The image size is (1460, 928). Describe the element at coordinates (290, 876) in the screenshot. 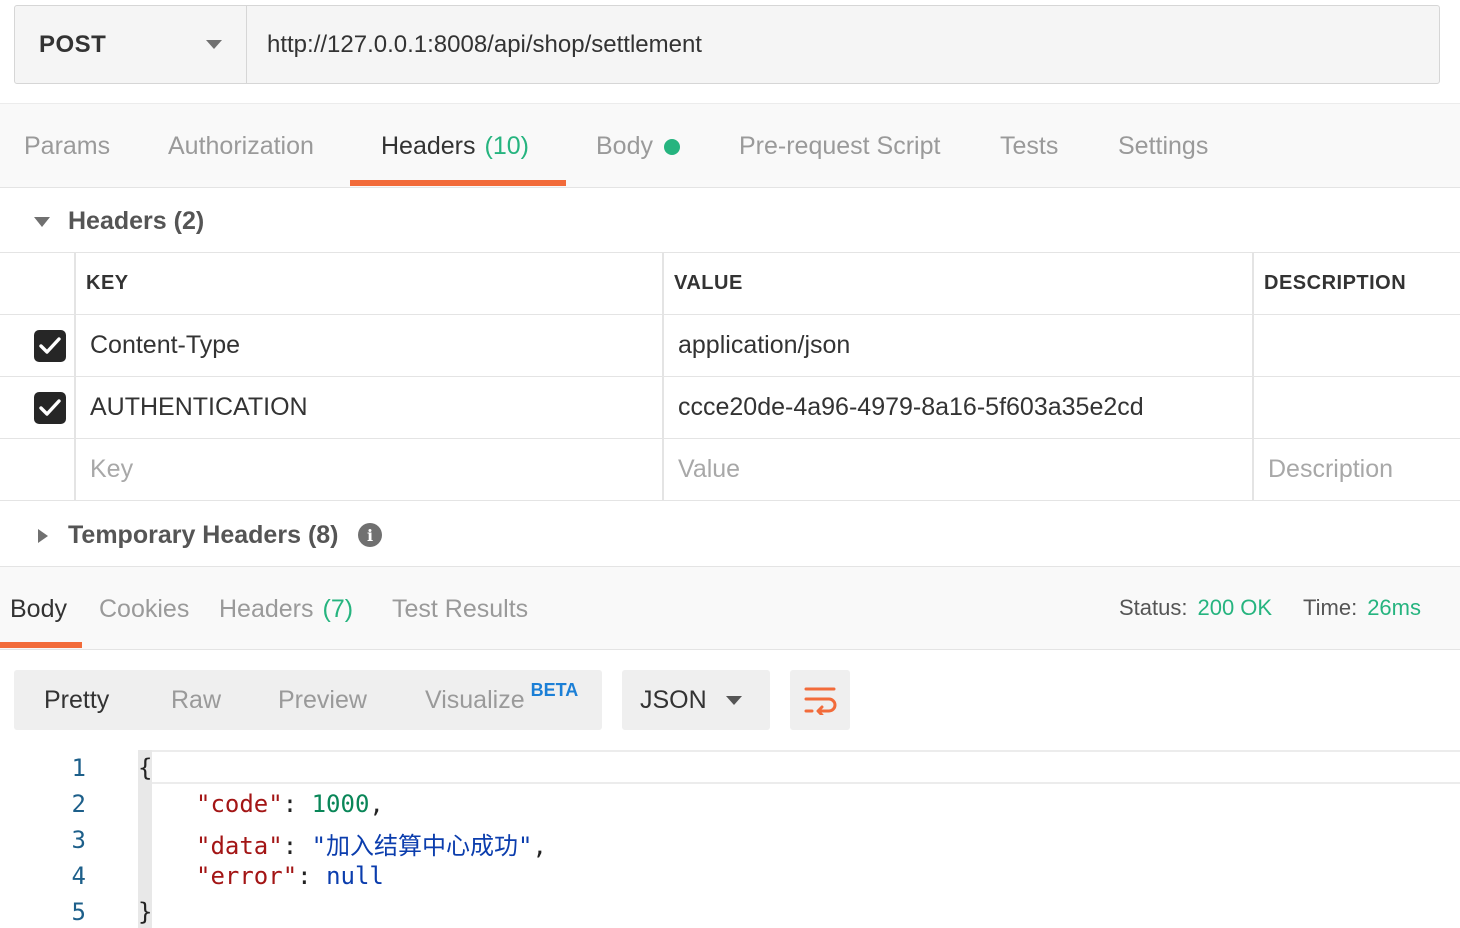

I see `code-line: "error": null` at that location.